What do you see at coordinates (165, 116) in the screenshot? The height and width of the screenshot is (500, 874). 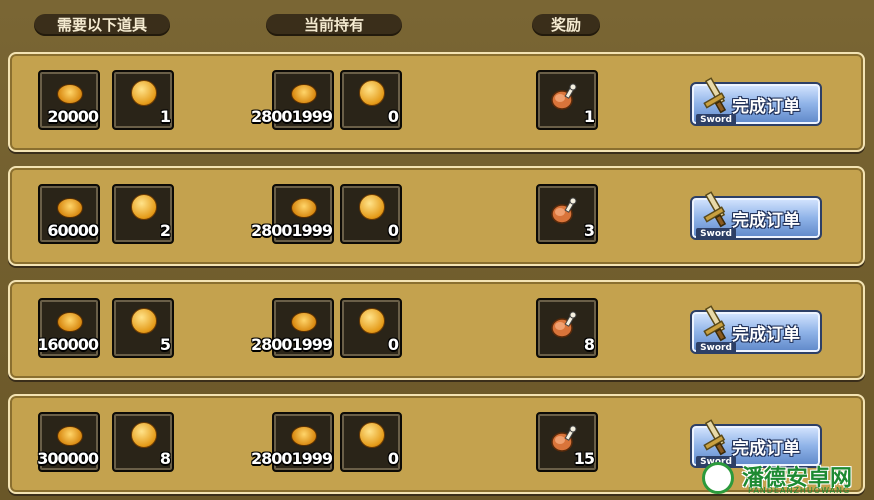 I see `required-token-count: 1` at bounding box center [165, 116].